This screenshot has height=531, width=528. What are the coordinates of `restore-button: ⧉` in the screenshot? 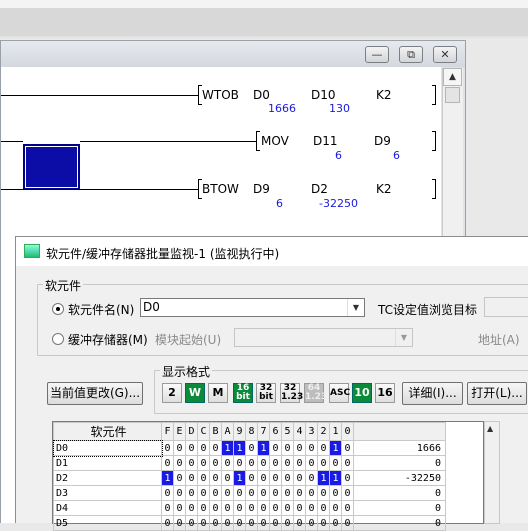 It's located at (411, 54).